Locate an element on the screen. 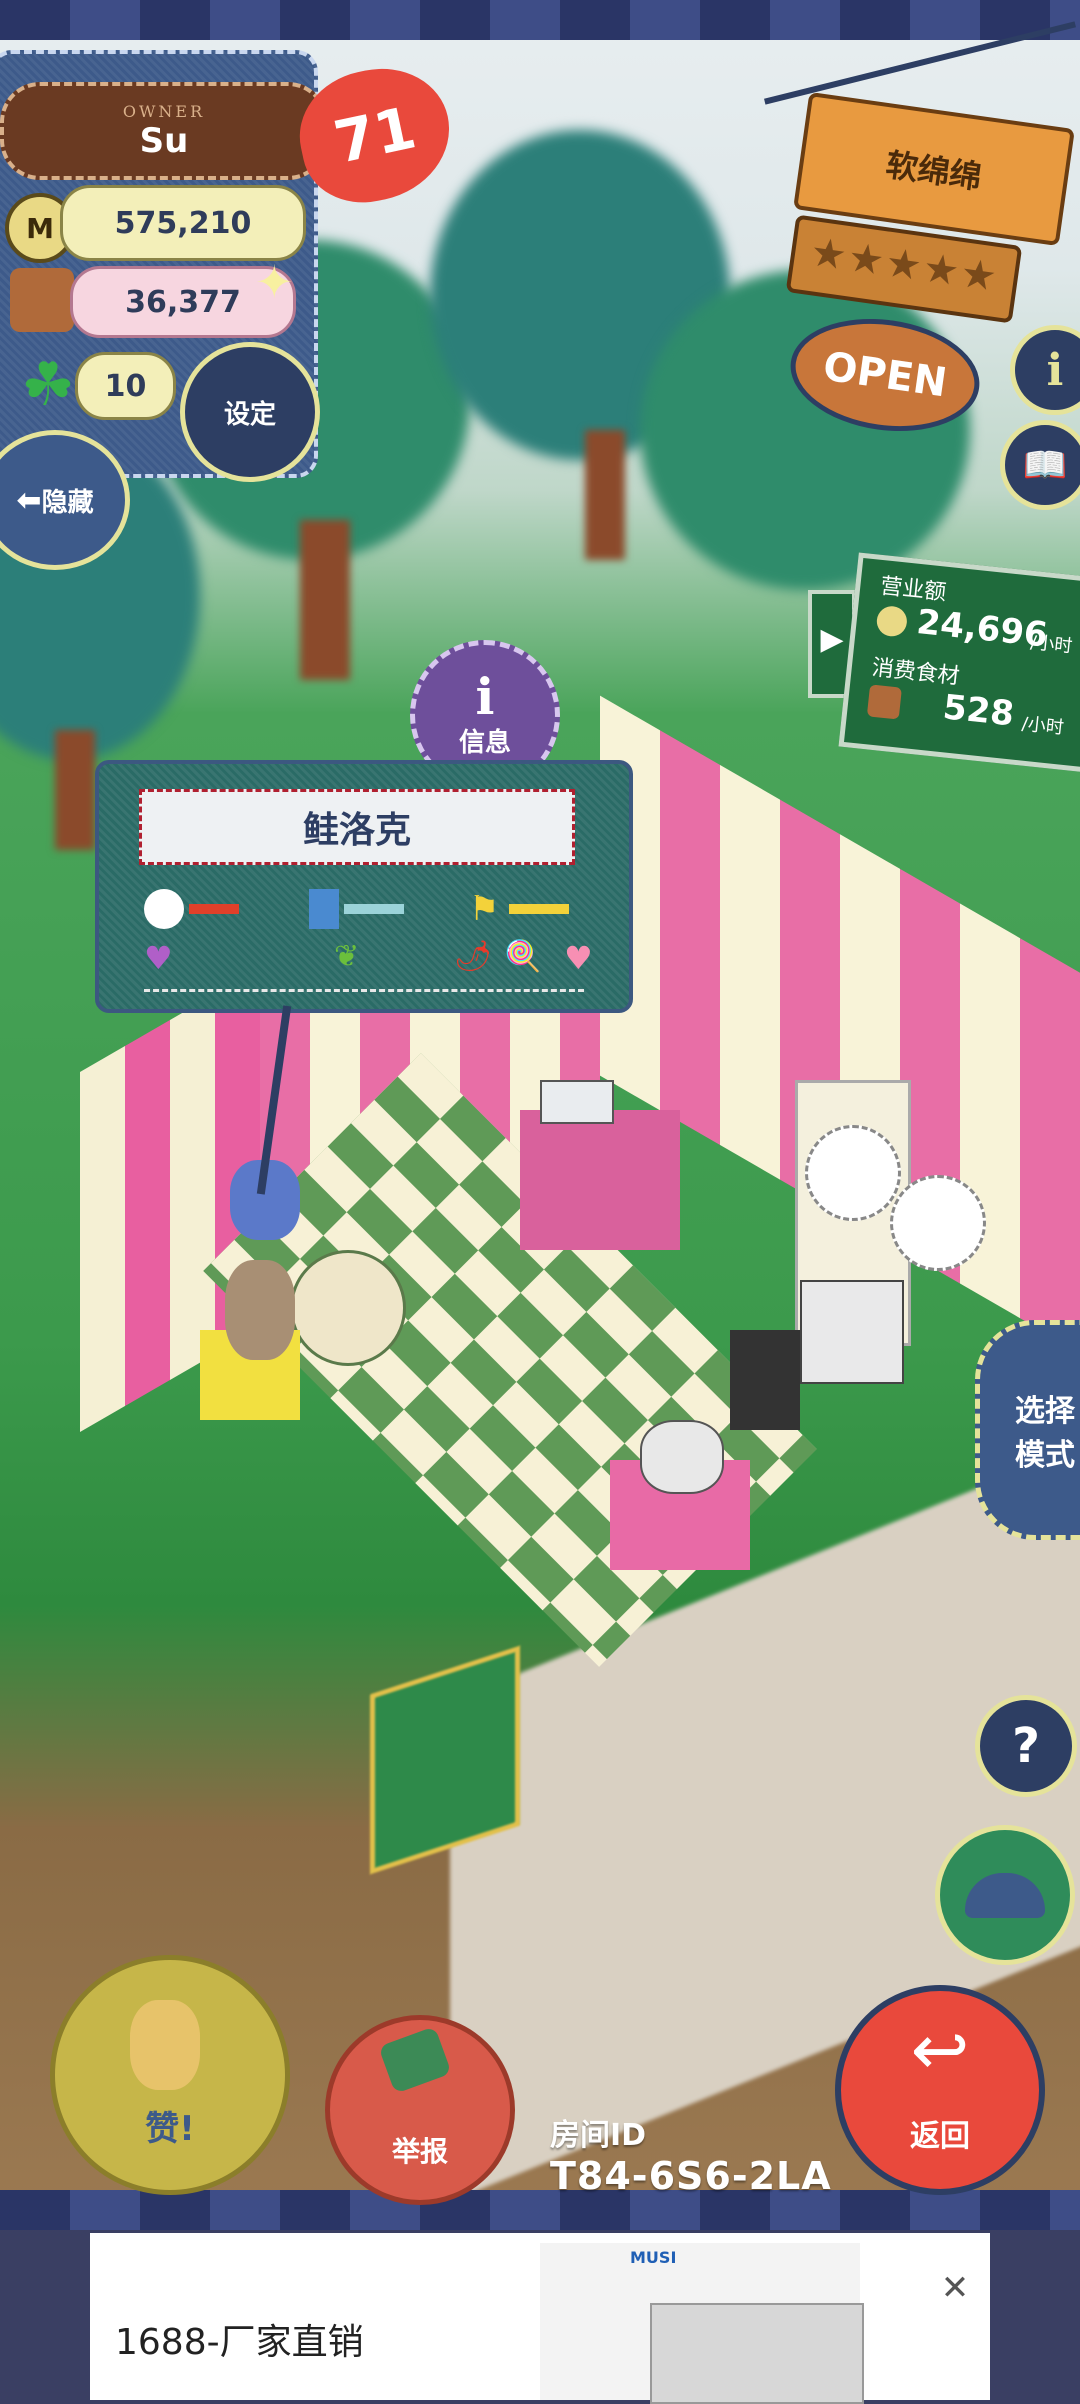  room-id-block: 房间ID T84-6S6-2LA is located at coordinates (691, 2154).